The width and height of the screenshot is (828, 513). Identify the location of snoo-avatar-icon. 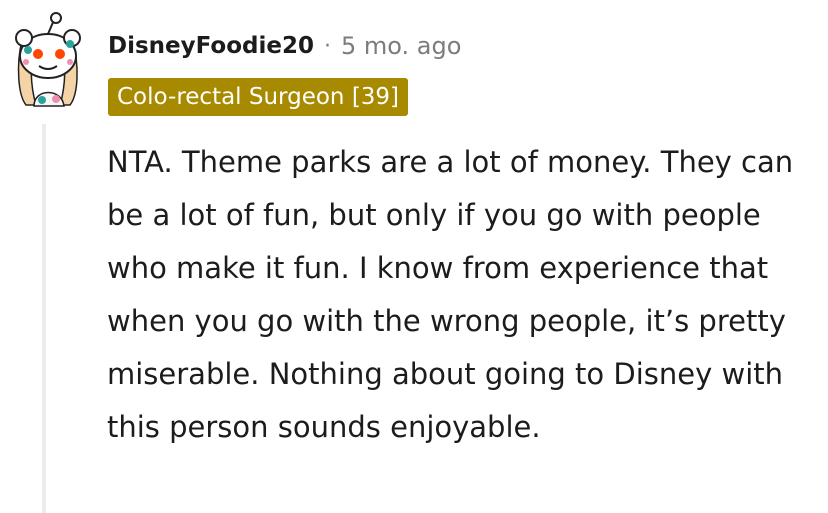
(48, 59).